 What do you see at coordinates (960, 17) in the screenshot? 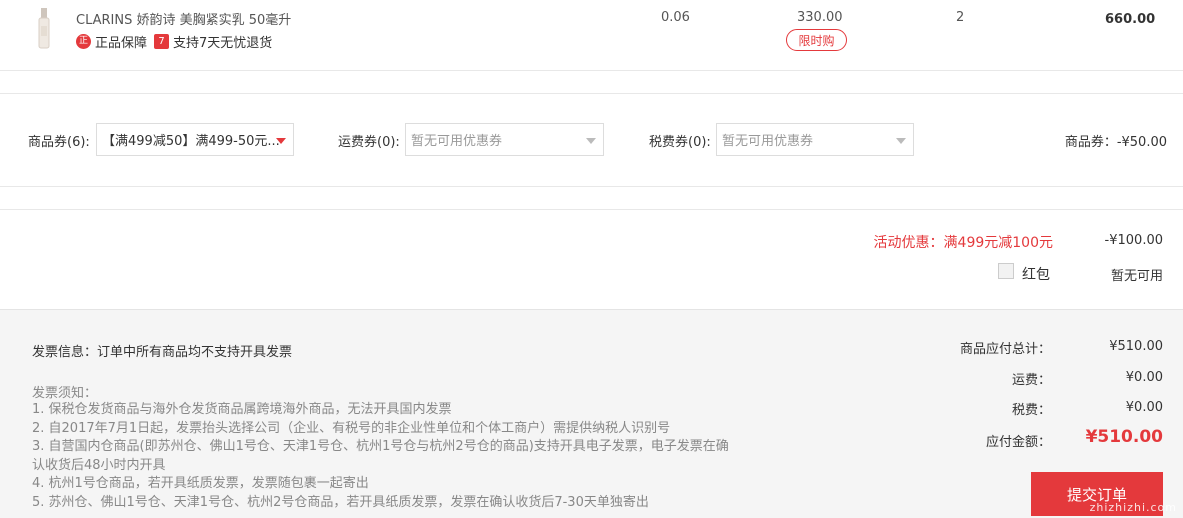
I see `product-quantity: 2` at bounding box center [960, 17].